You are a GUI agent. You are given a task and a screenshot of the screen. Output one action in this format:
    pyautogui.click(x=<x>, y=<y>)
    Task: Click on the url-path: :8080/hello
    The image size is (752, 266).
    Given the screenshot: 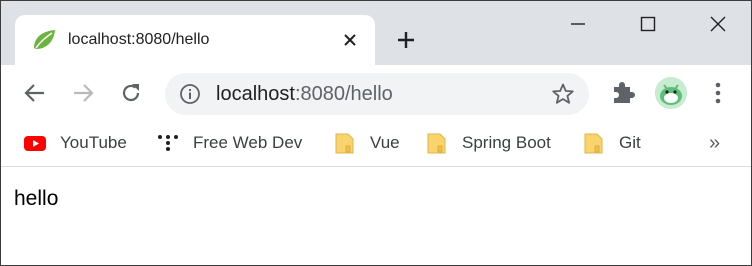 What is the action you would take?
    pyautogui.click(x=343, y=94)
    